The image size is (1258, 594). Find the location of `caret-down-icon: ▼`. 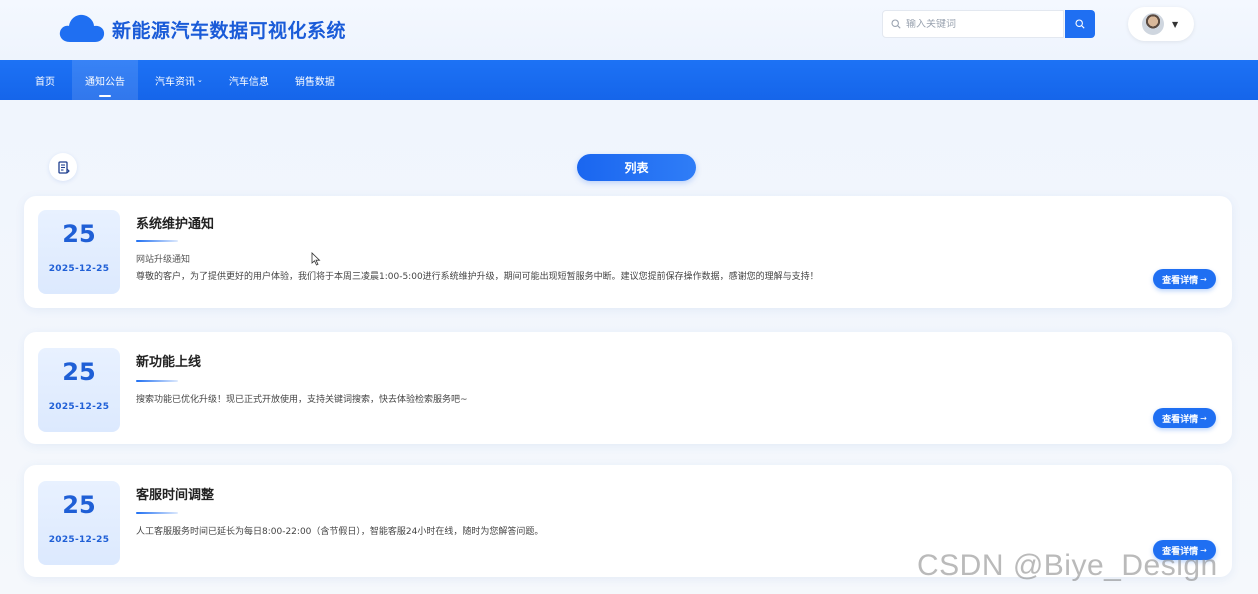

caret-down-icon: ▼ is located at coordinates (1175, 24).